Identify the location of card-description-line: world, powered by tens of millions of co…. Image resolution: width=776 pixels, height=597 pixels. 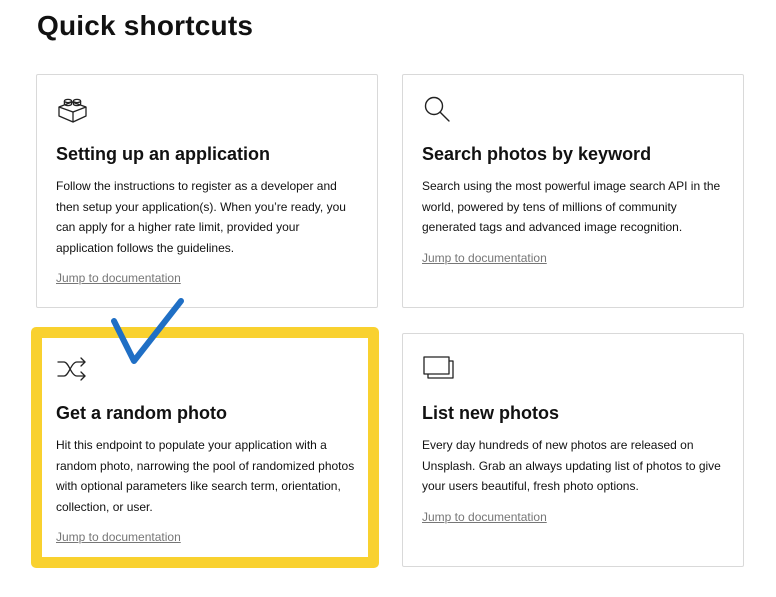
(549, 206).